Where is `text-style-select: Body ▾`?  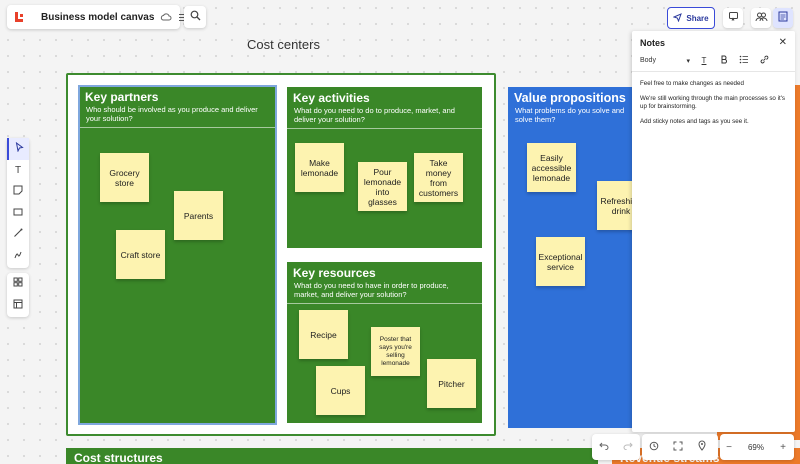
text-style-select: Body ▾ is located at coordinates (665, 61).